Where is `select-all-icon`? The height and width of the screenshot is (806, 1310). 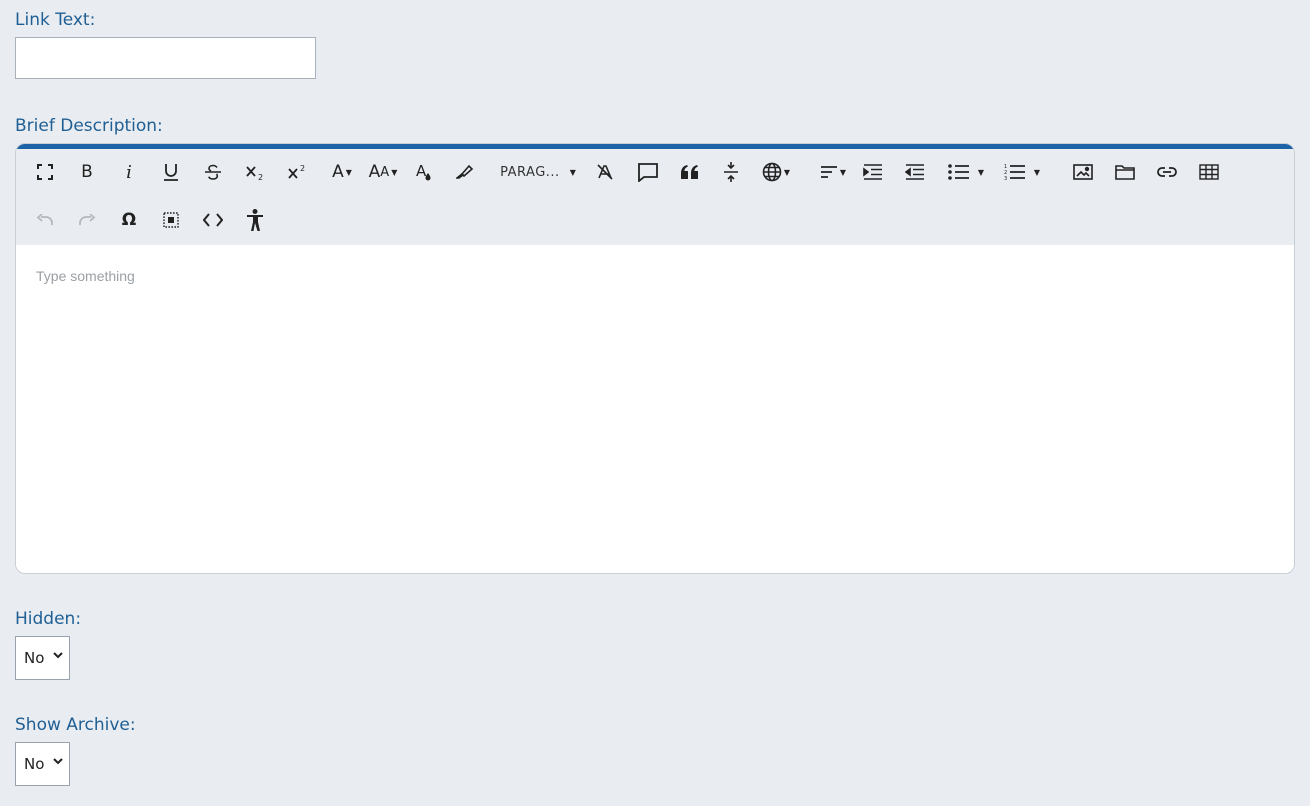
select-all-icon is located at coordinates (171, 220).